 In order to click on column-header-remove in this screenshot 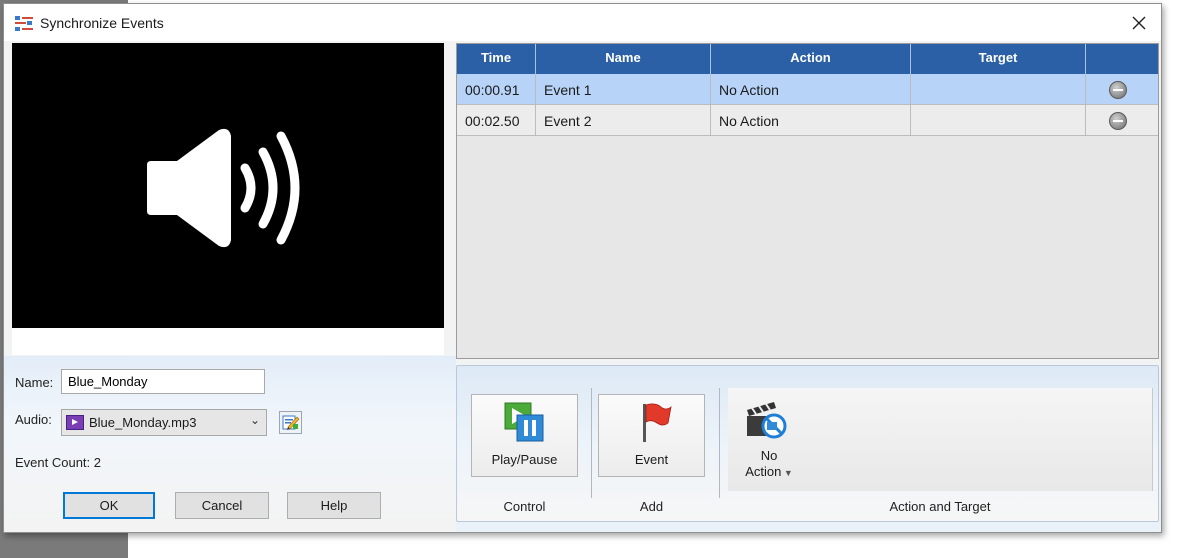, I will do `click(1122, 59)`.